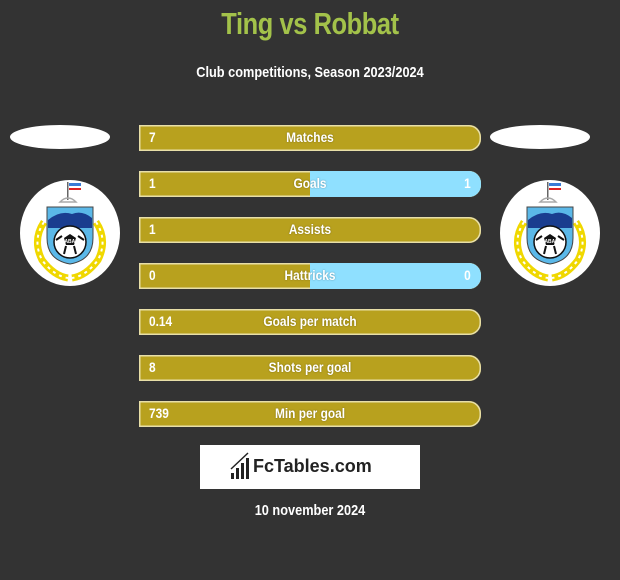 The image size is (620, 580). I want to click on stat-row-goals-per-match: 0.14 Goals per match, so click(310, 322).